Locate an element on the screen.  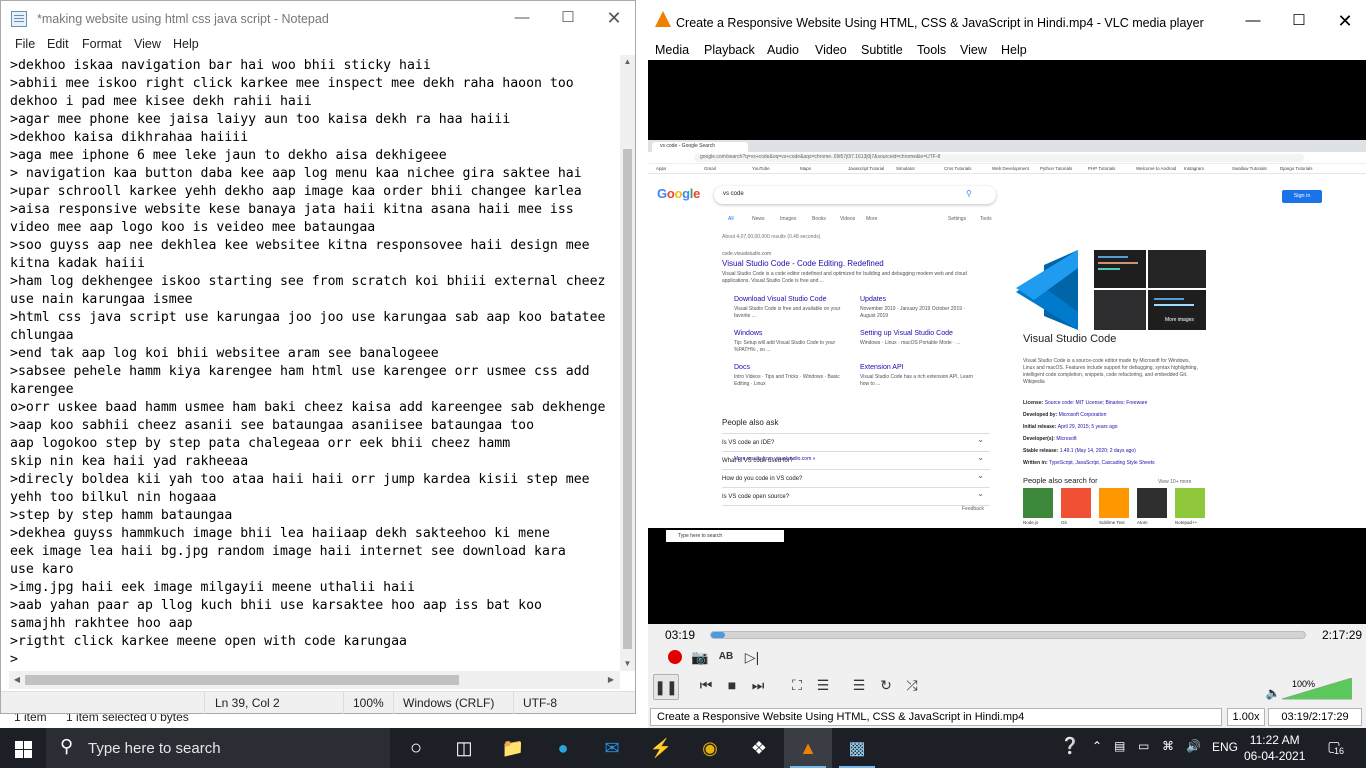
help-icon: ❔ is located at coordinates (1070, 746).